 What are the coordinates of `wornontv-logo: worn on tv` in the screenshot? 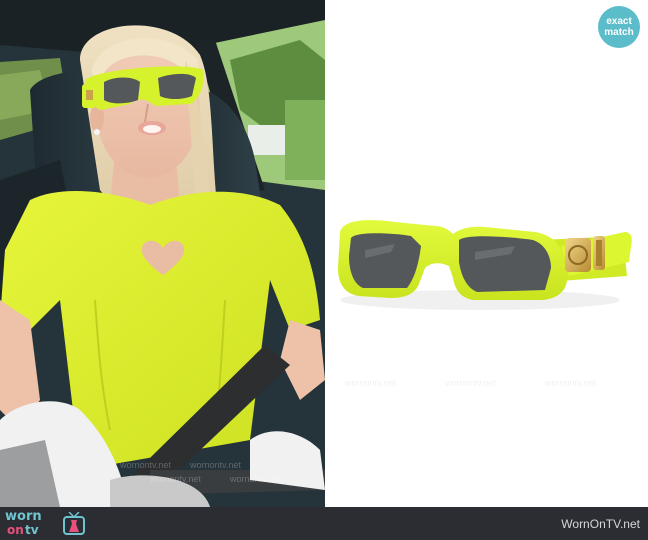 It's located at (45, 524).